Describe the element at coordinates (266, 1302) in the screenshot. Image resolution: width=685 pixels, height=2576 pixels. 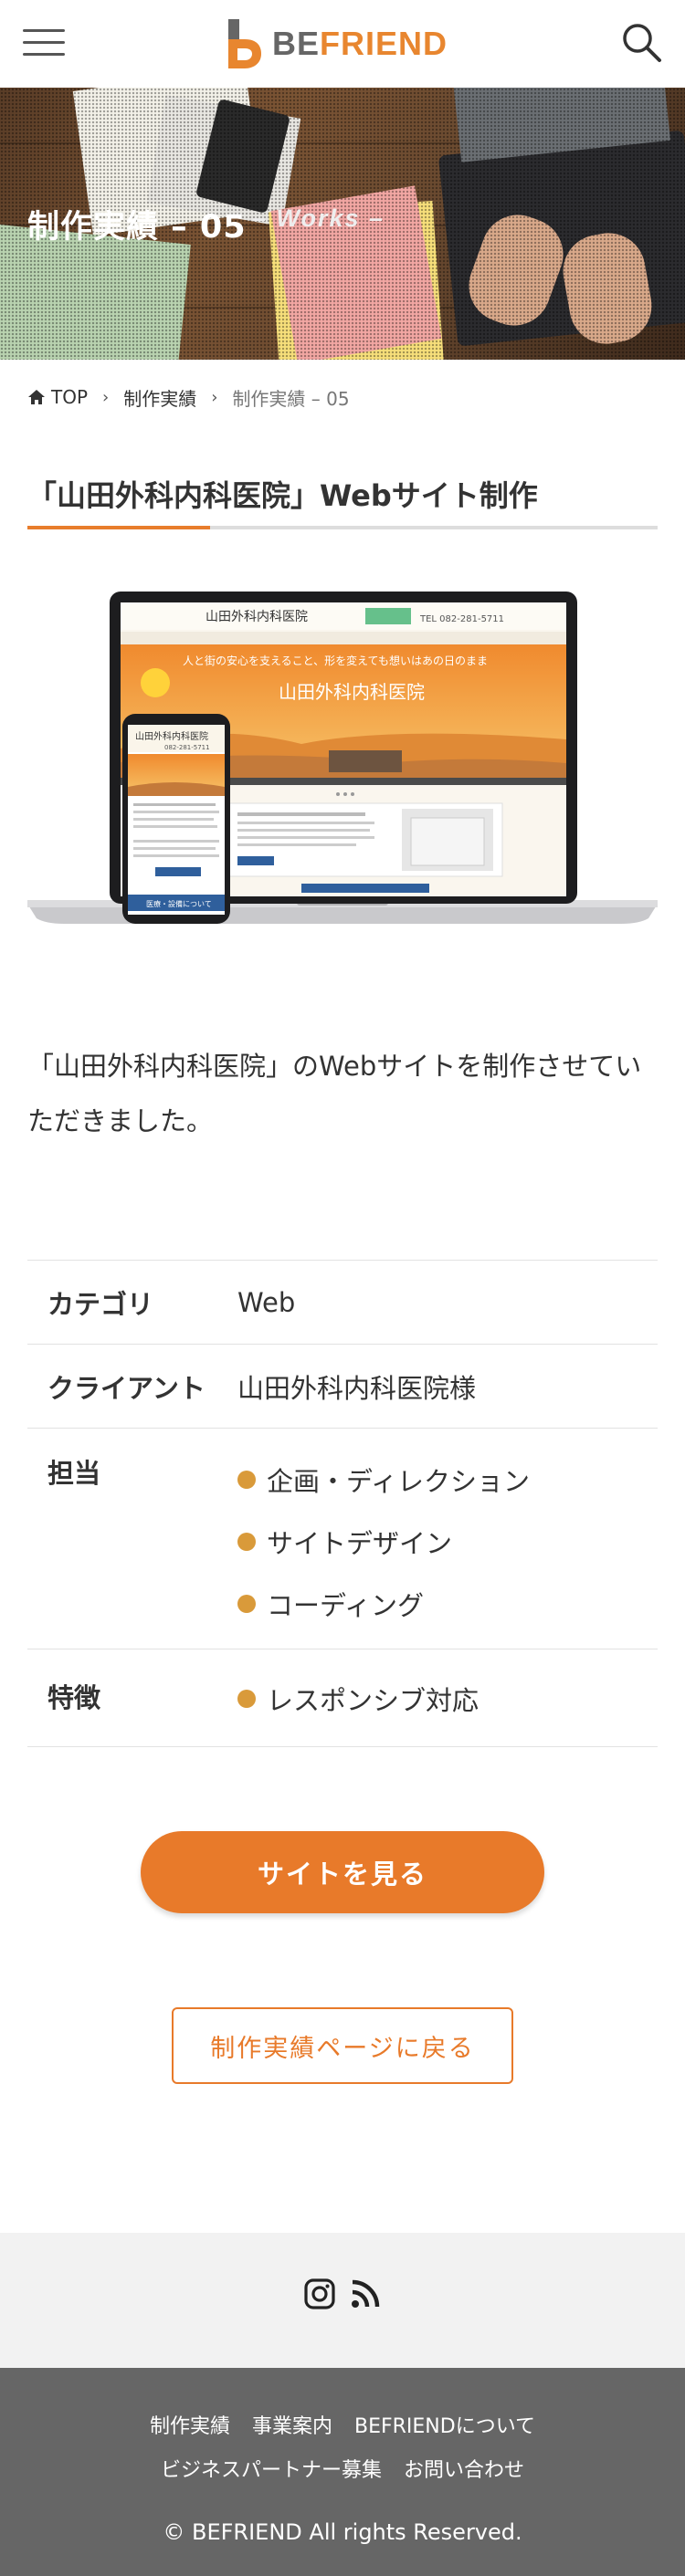
I see `info-value-category: Web` at that location.